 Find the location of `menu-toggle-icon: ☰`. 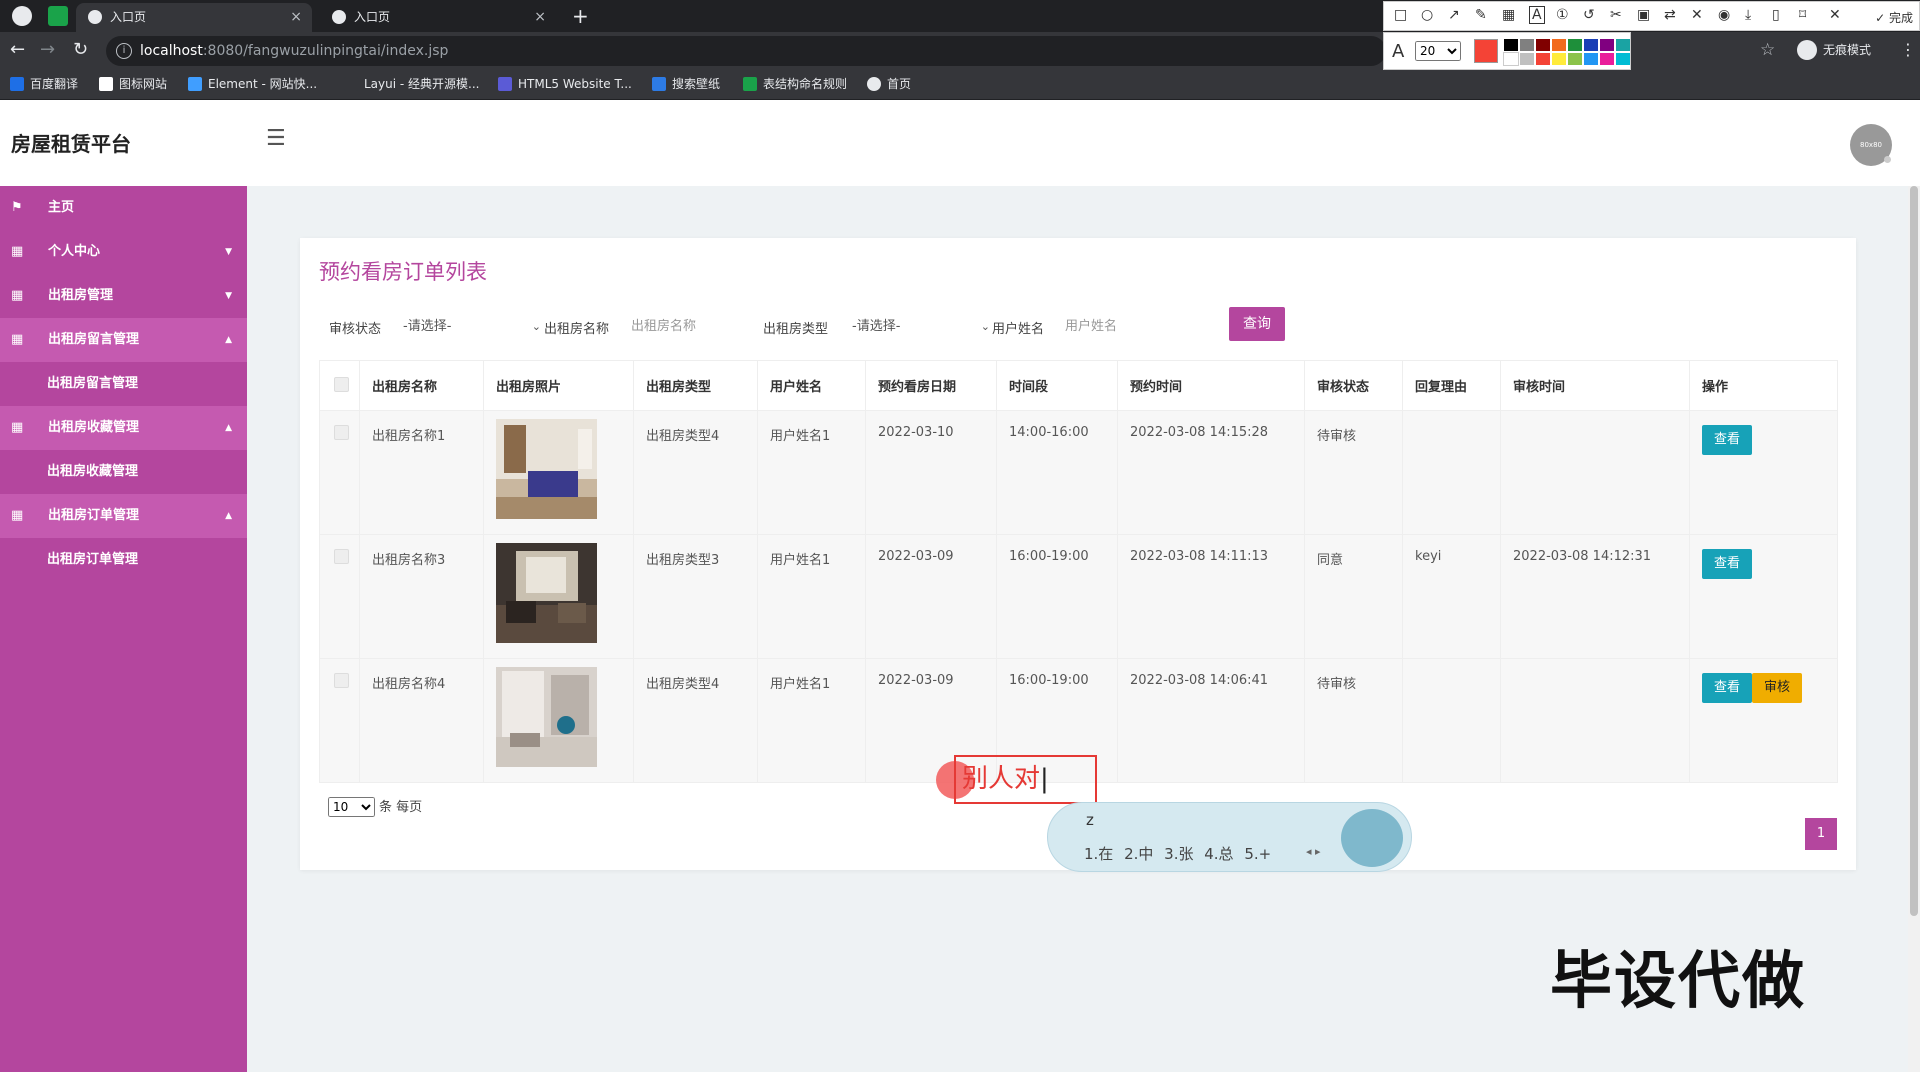

menu-toggle-icon: ☰ is located at coordinates (276, 138).